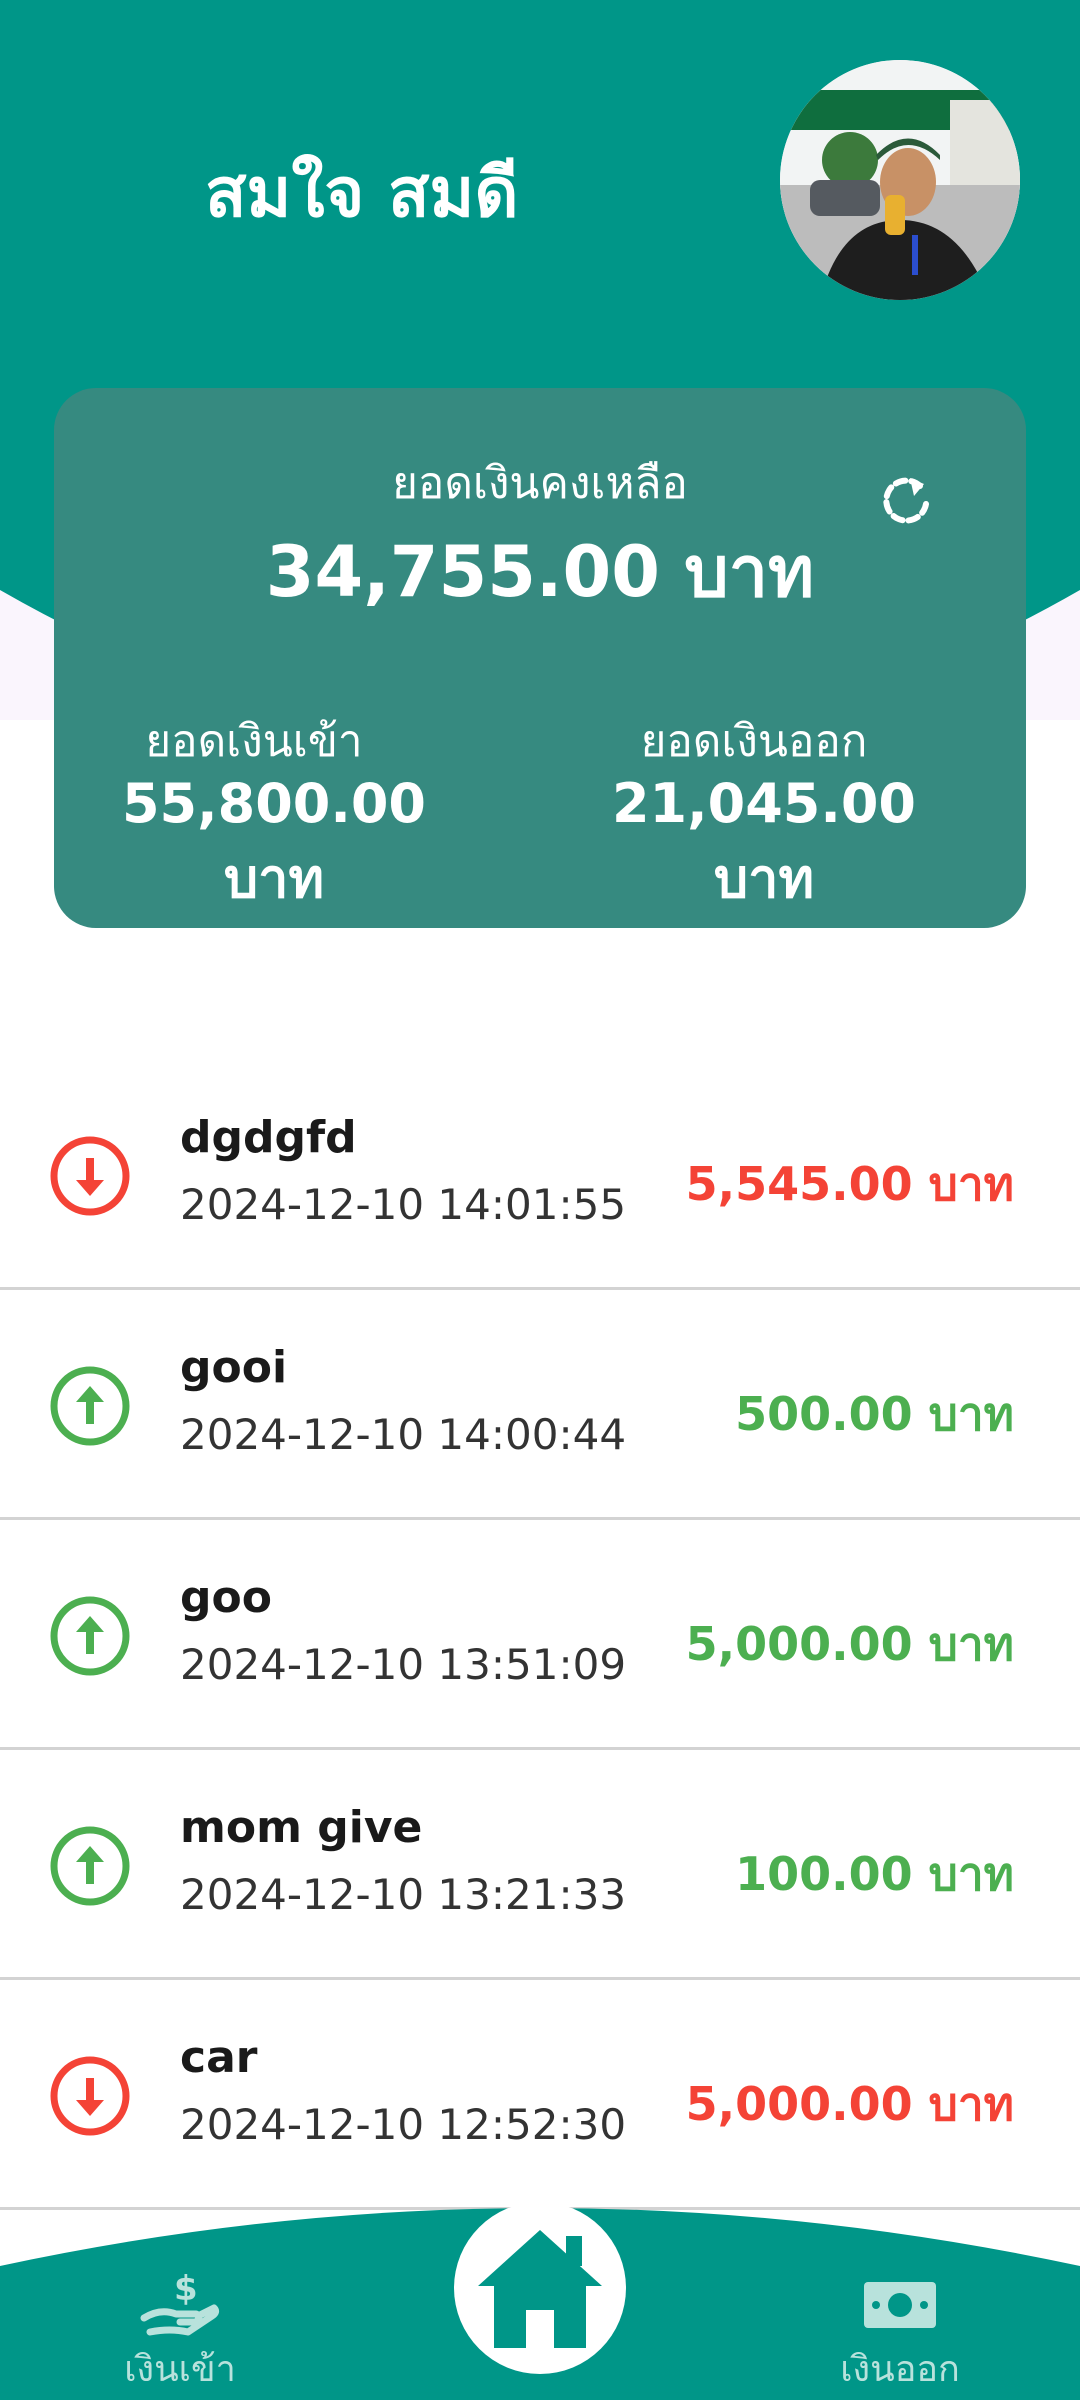 Image resolution: width=1080 pixels, height=2400 pixels. What do you see at coordinates (849, 1184) in the screenshot?
I see `transaction-amount: 5,545.00 บาท` at bounding box center [849, 1184].